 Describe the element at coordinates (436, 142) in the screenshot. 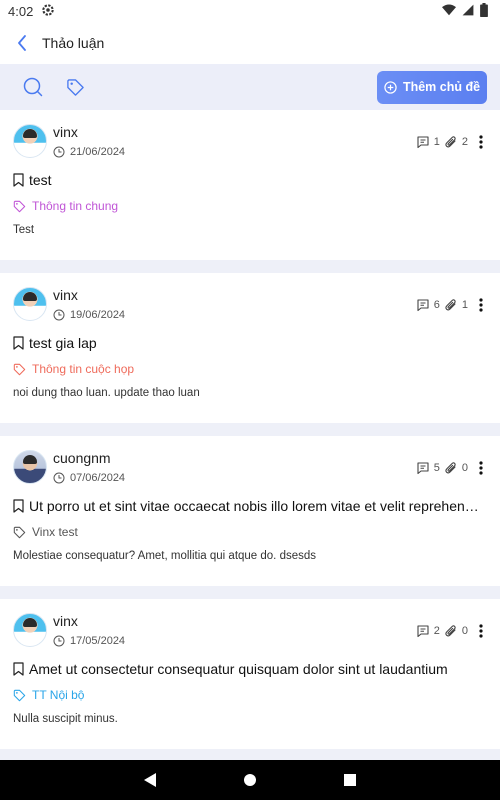

I see `comment-count: 1` at that location.